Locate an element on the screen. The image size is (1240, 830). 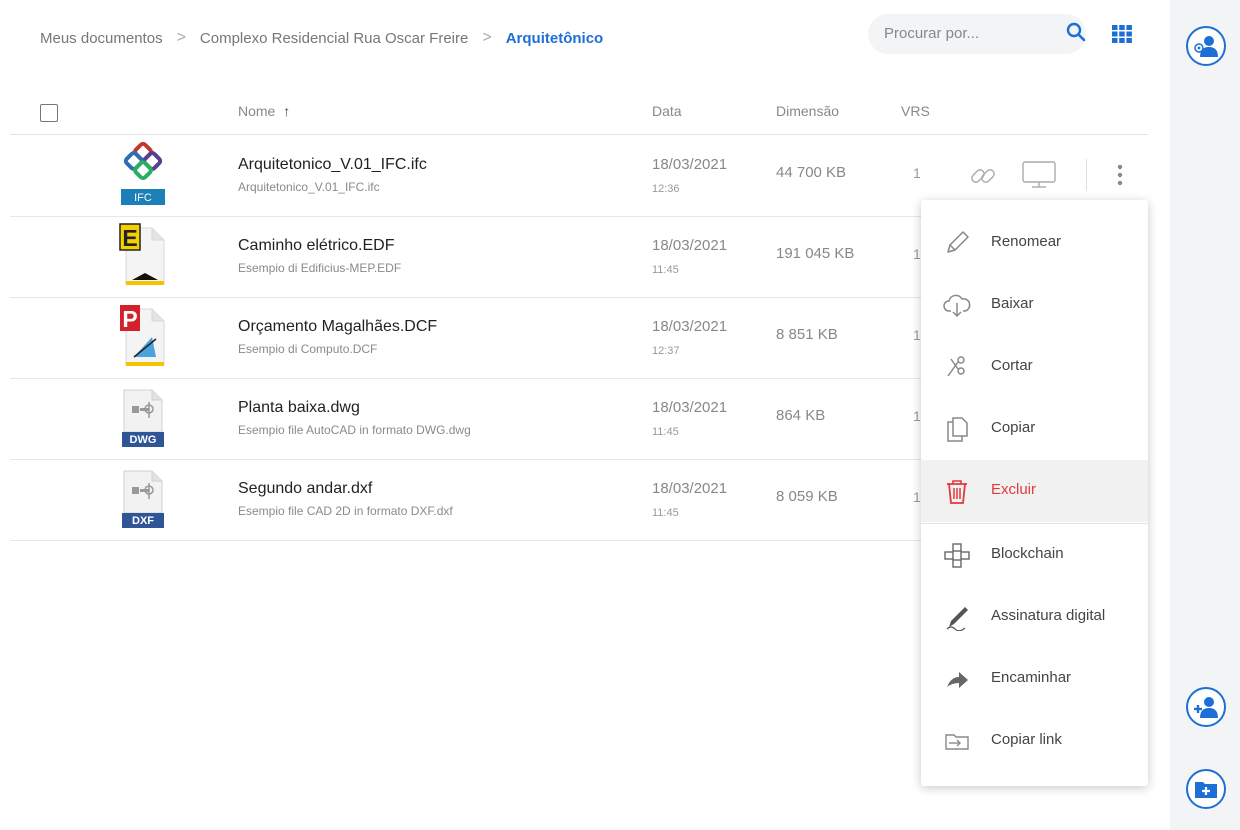
file-time: 12:37 is located at coordinates (666, 351).